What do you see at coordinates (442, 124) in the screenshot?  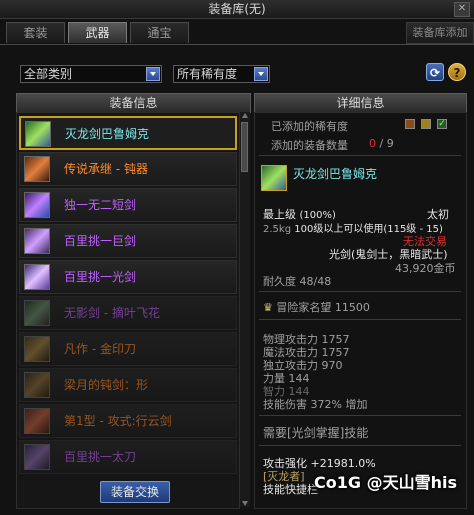 I see `rarity-check-icon: ✓` at bounding box center [442, 124].